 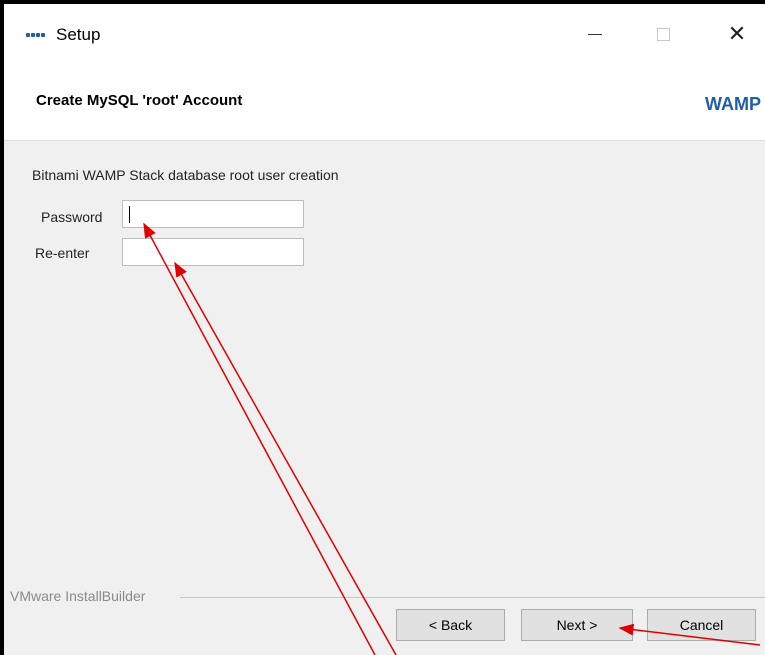 I want to click on title-bar: Setup ✕, so click(x=384, y=34).